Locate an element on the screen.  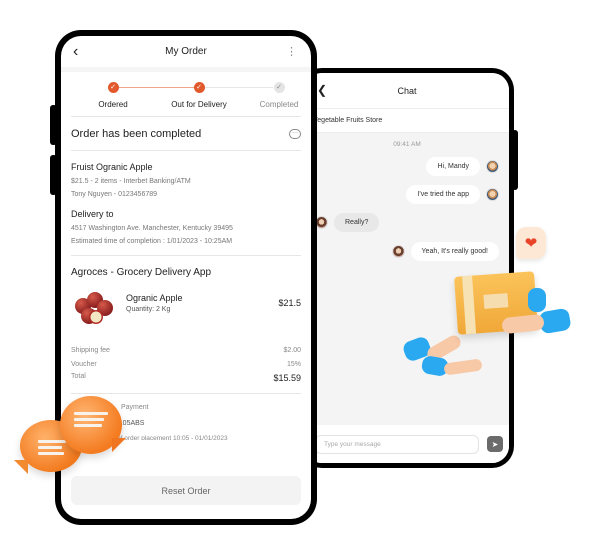
order-summary: $21.5 - 2 items - Interbet Banking/ATM is located at coordinates (131, 181).